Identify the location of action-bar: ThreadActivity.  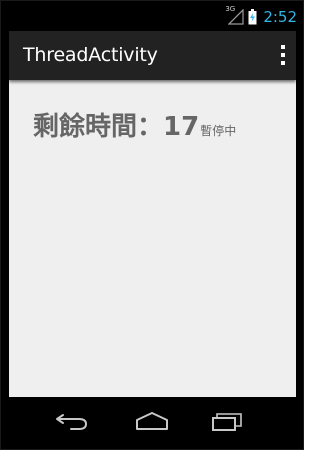
(152, 55).